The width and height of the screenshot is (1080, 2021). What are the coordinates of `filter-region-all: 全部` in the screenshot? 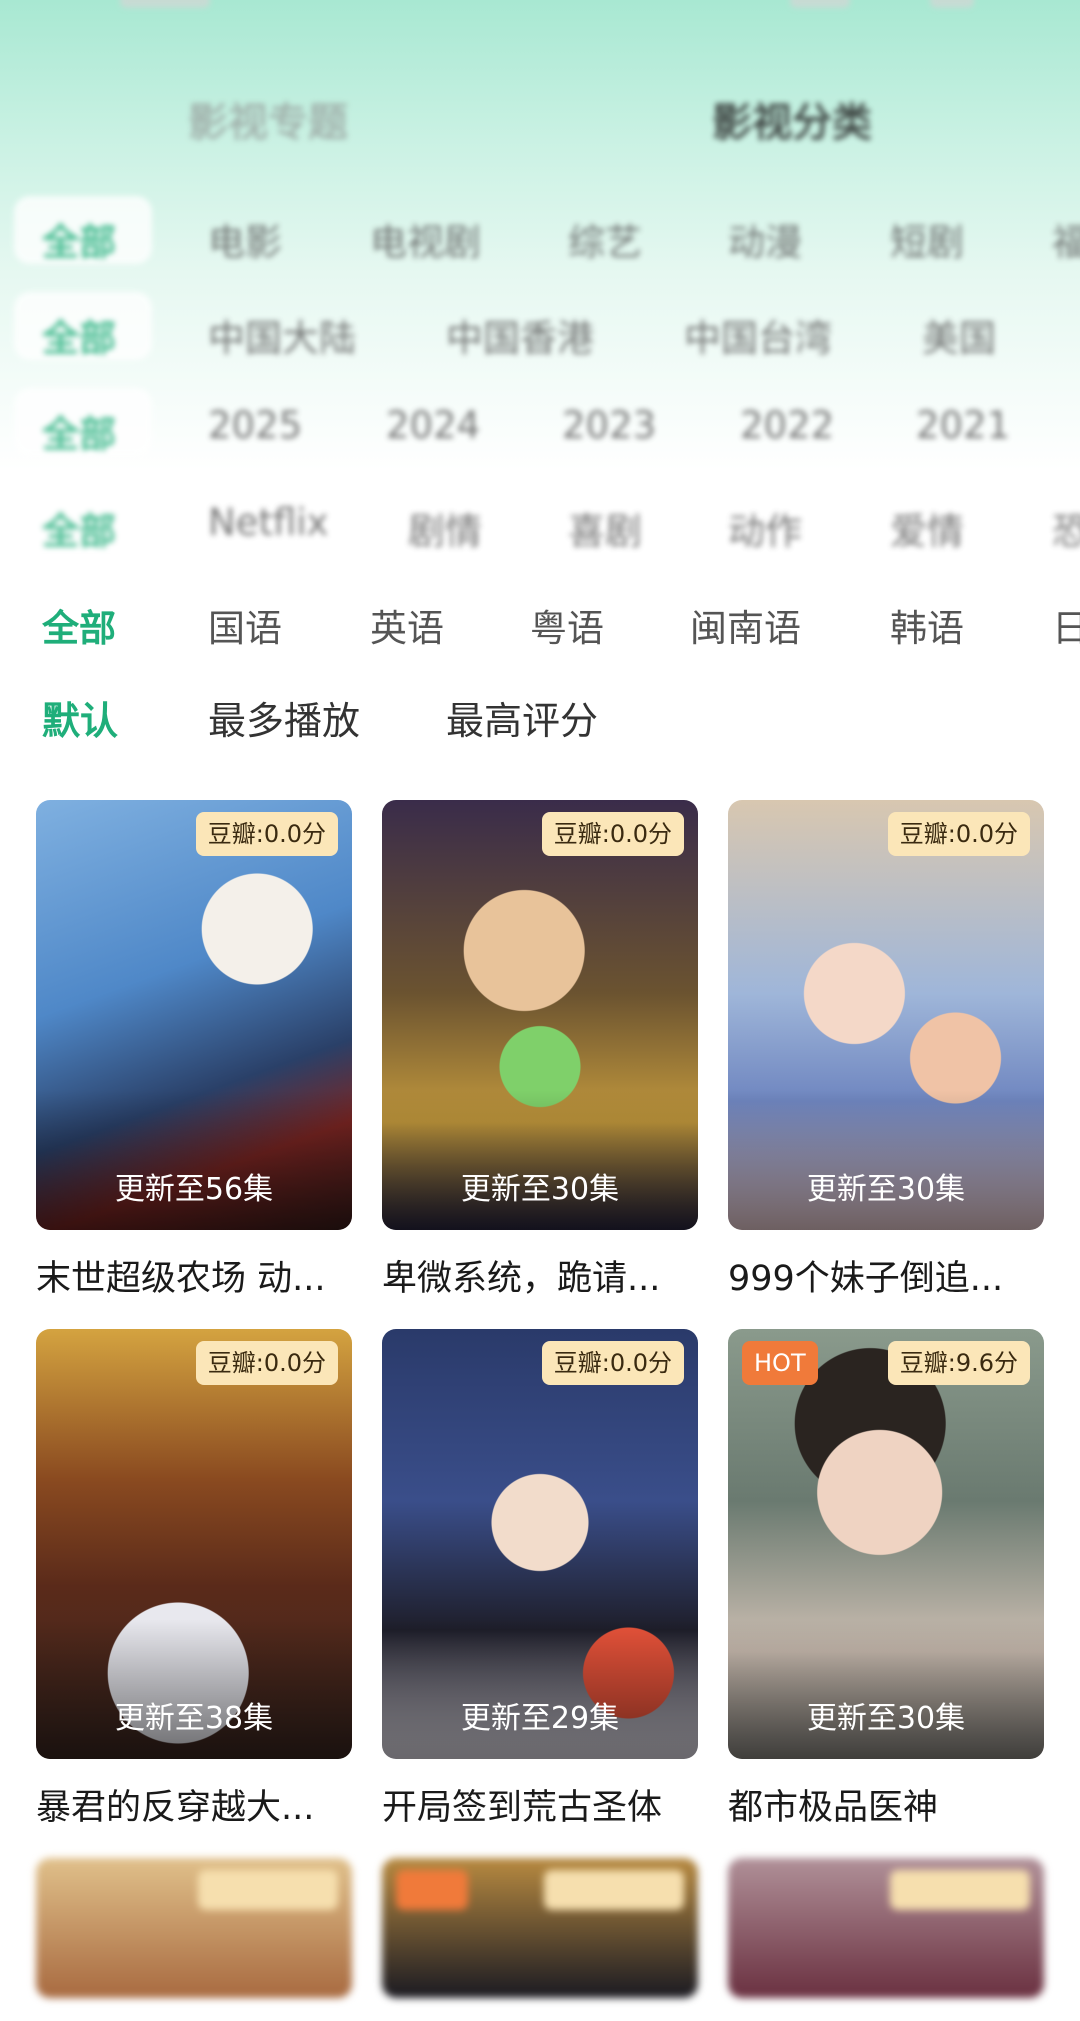 It's located at (79, 335).